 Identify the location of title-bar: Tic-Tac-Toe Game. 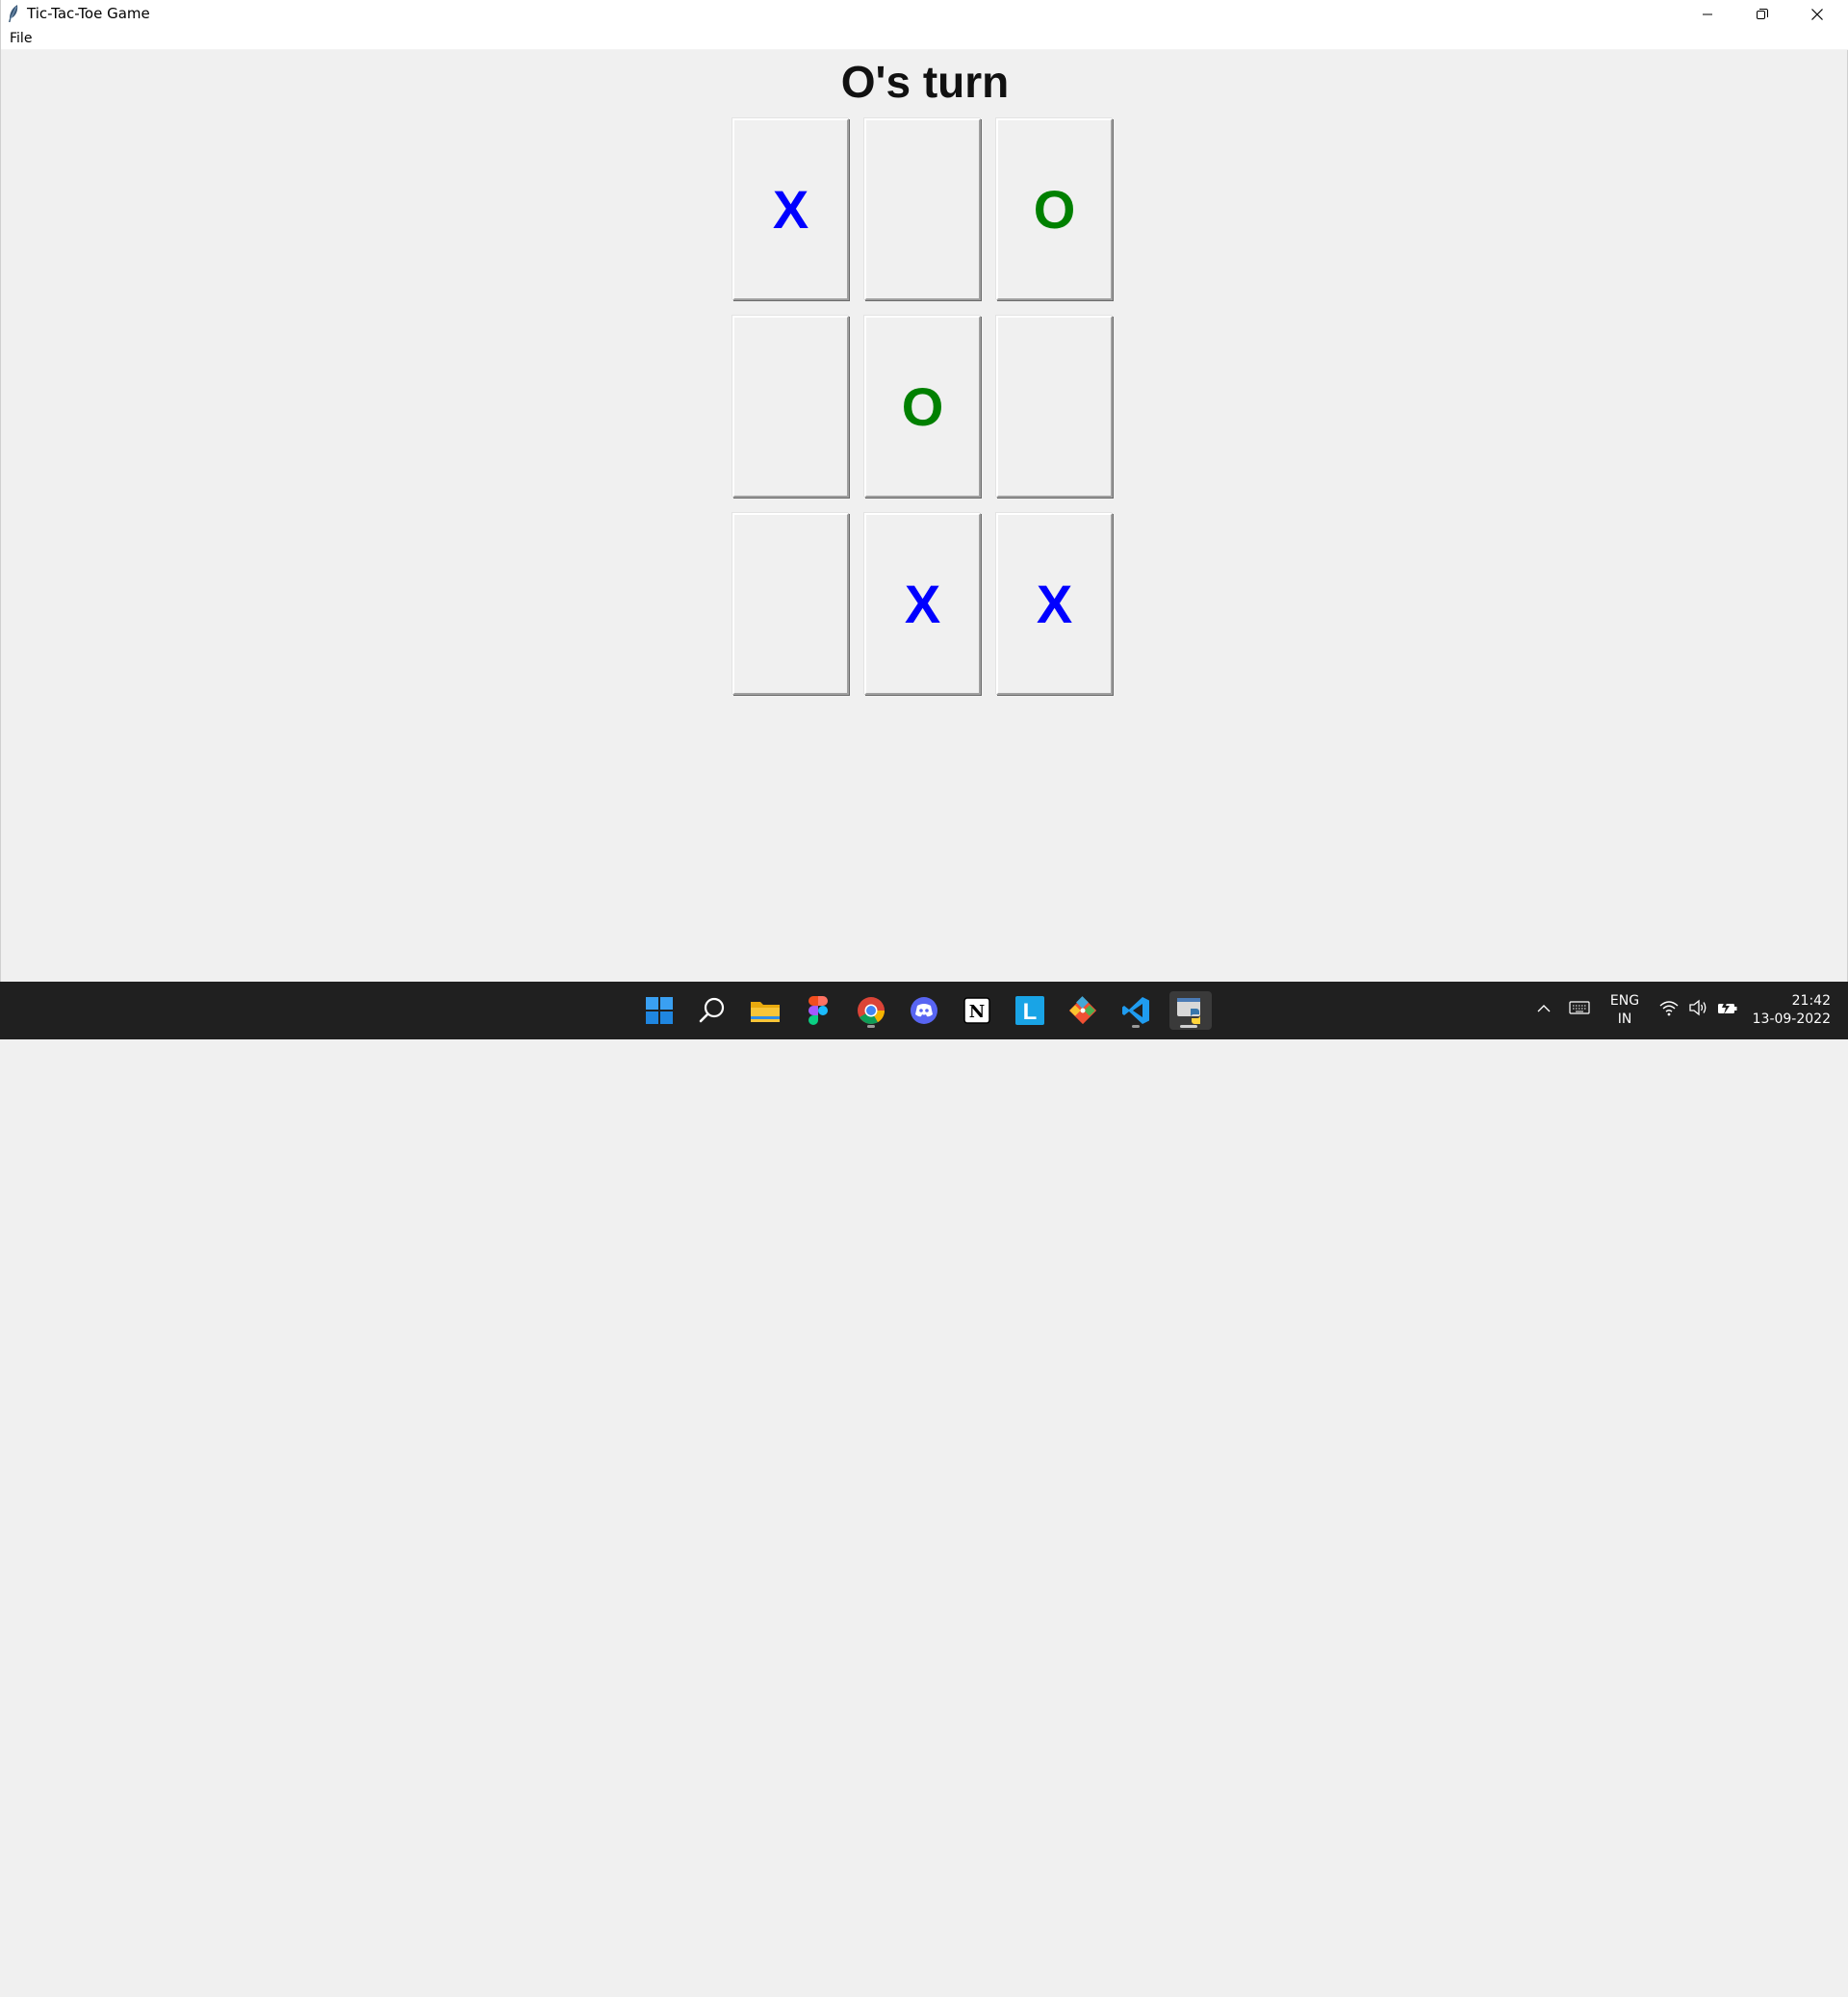
(924, 14).